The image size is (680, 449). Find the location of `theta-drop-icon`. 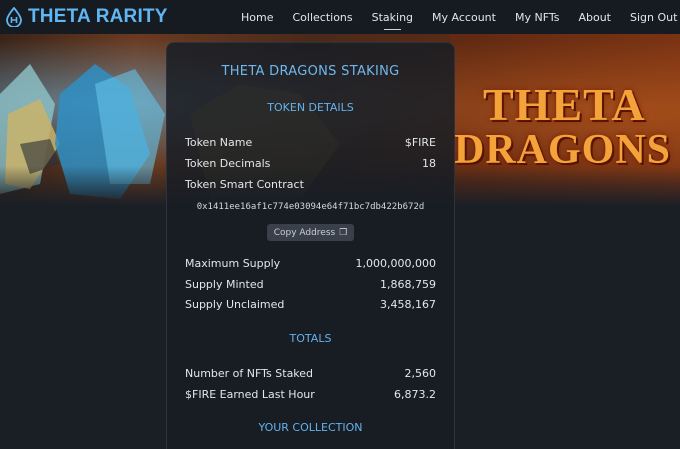

theta-drop-icon is located at coordinates (14, 17).